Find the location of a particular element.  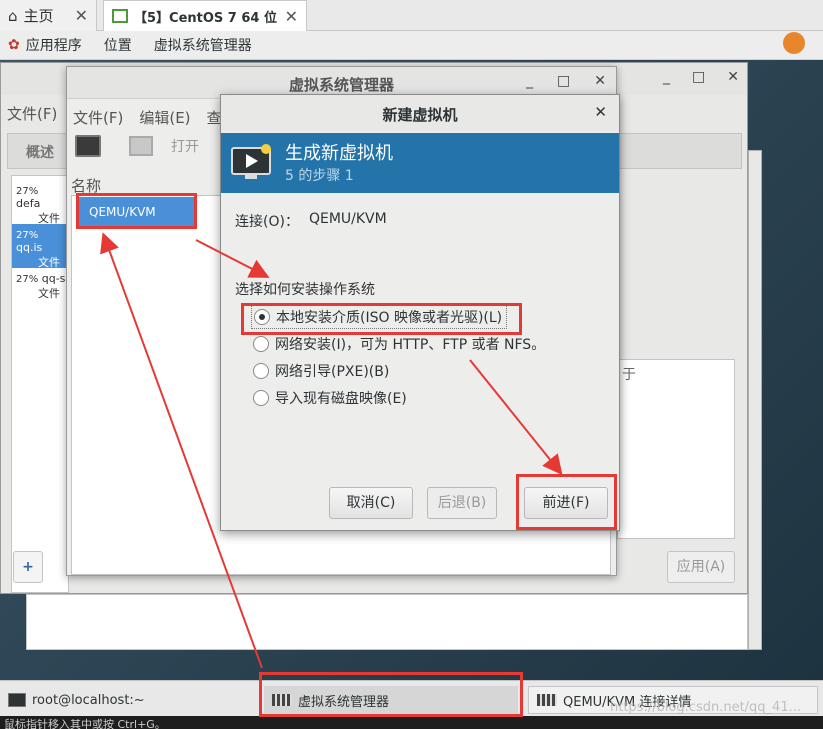

arrow-connection-to-dialog is located at coordinates (232, 258).